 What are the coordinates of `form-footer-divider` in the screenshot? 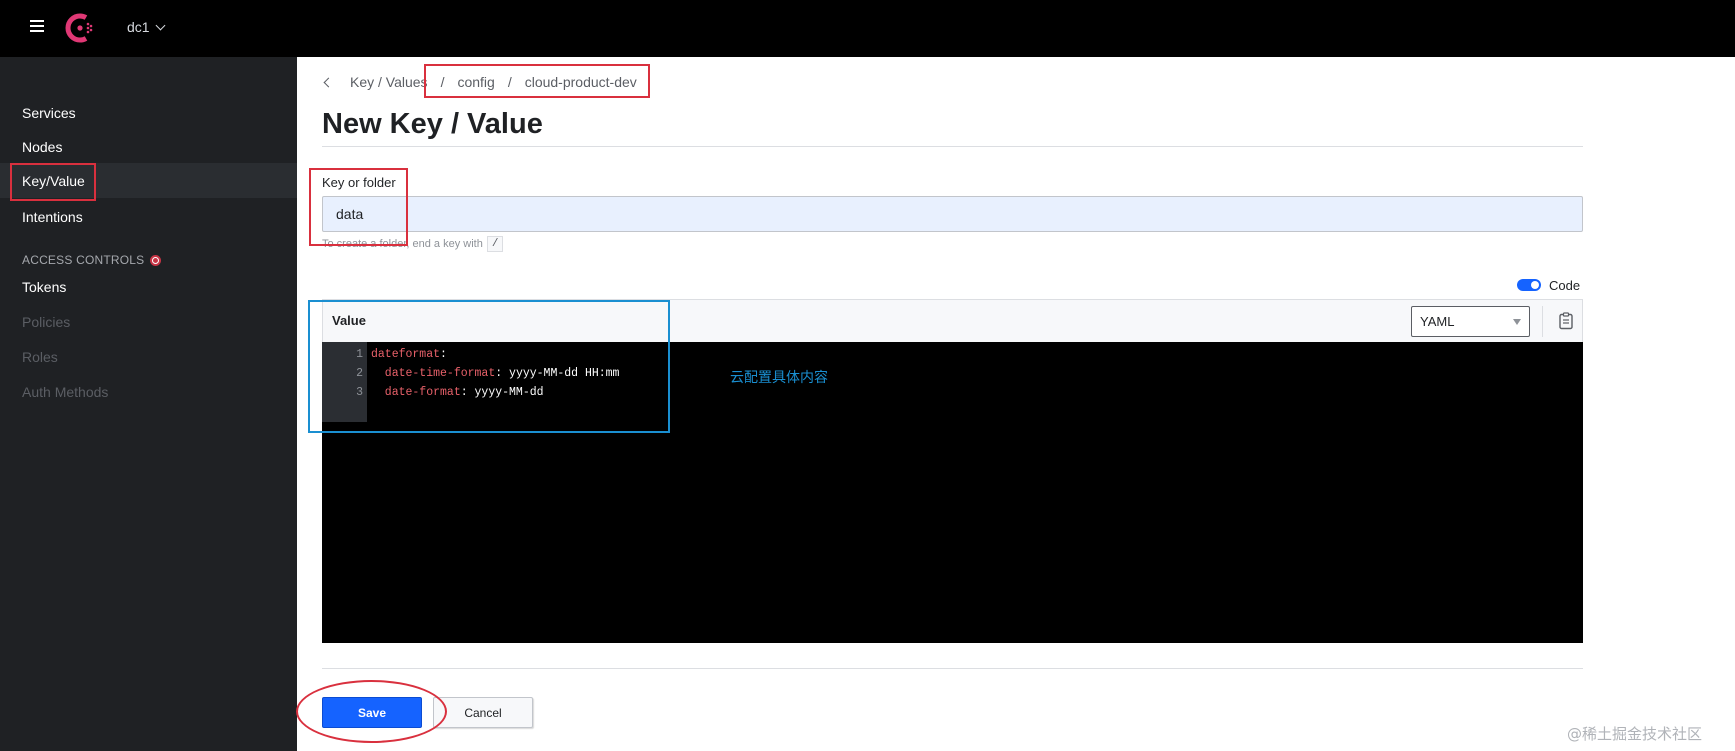 It's located at (952, 668).